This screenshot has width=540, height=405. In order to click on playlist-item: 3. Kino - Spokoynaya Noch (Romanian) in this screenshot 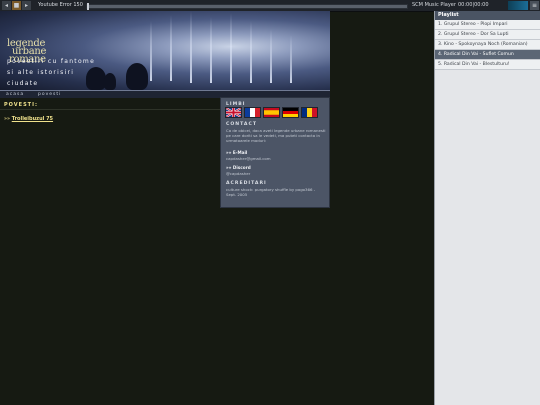, I will do `click(487, 45)`.